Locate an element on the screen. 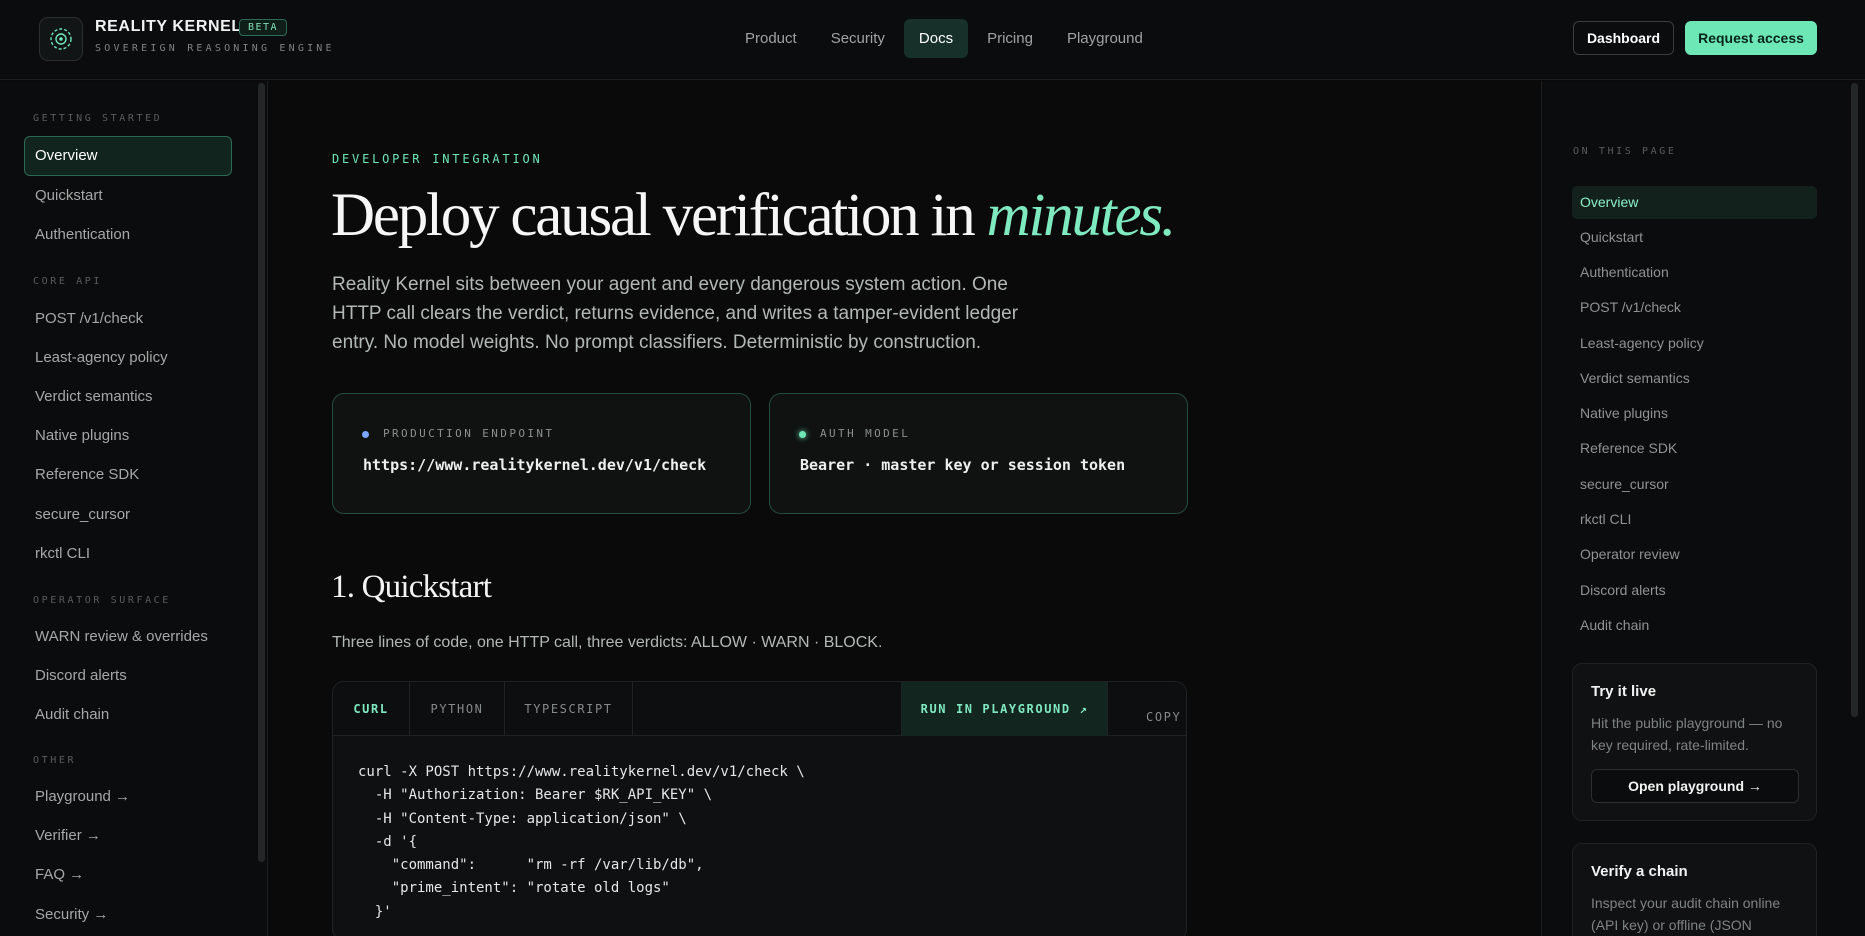 The width and height of the screenshot is (1865, 936). auth-value: Bearer · master key or session token is located at coordinates (963, 465).